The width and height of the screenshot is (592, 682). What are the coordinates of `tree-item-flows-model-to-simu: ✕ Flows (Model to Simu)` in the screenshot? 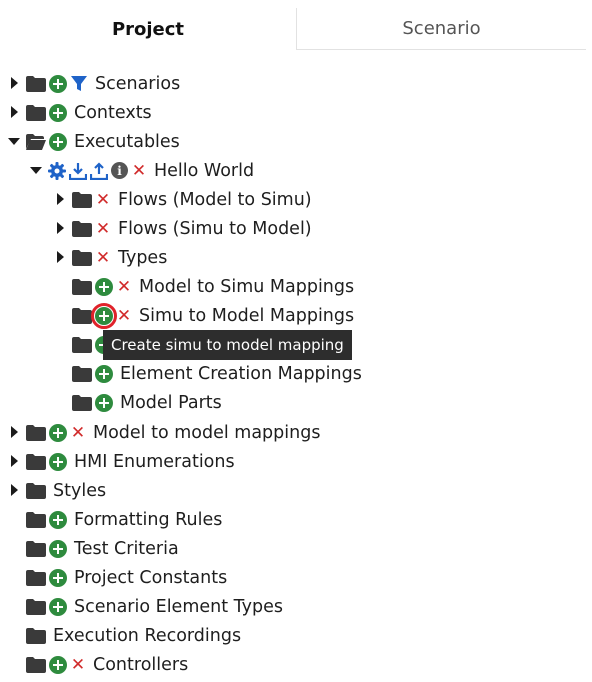 It's located at (183, 199).